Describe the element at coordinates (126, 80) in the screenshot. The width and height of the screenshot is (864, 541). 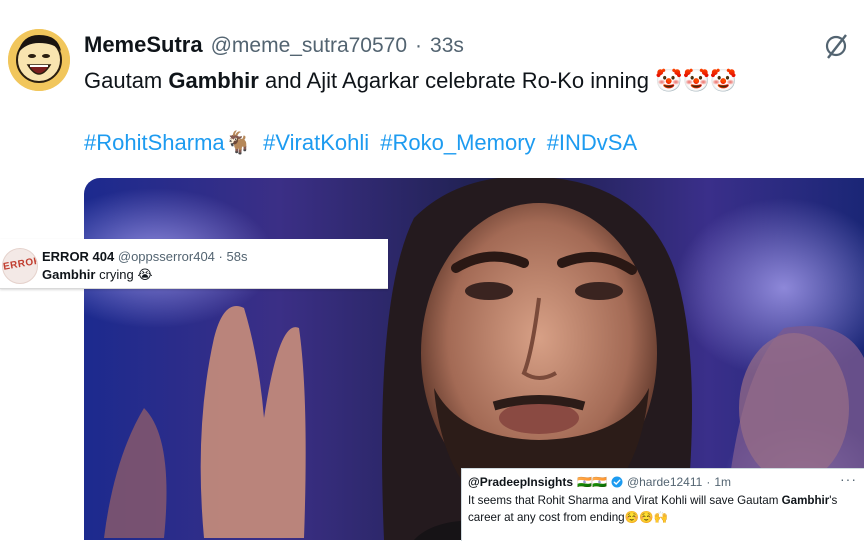
I see `post-text-part: Gautam` at that location.